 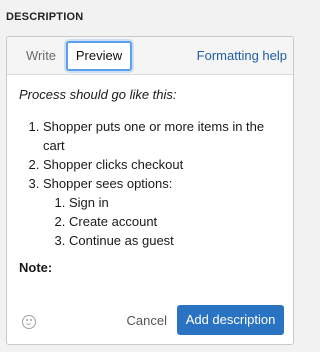 I want to click on list-item: Sign in, so click(x=176, y=202).